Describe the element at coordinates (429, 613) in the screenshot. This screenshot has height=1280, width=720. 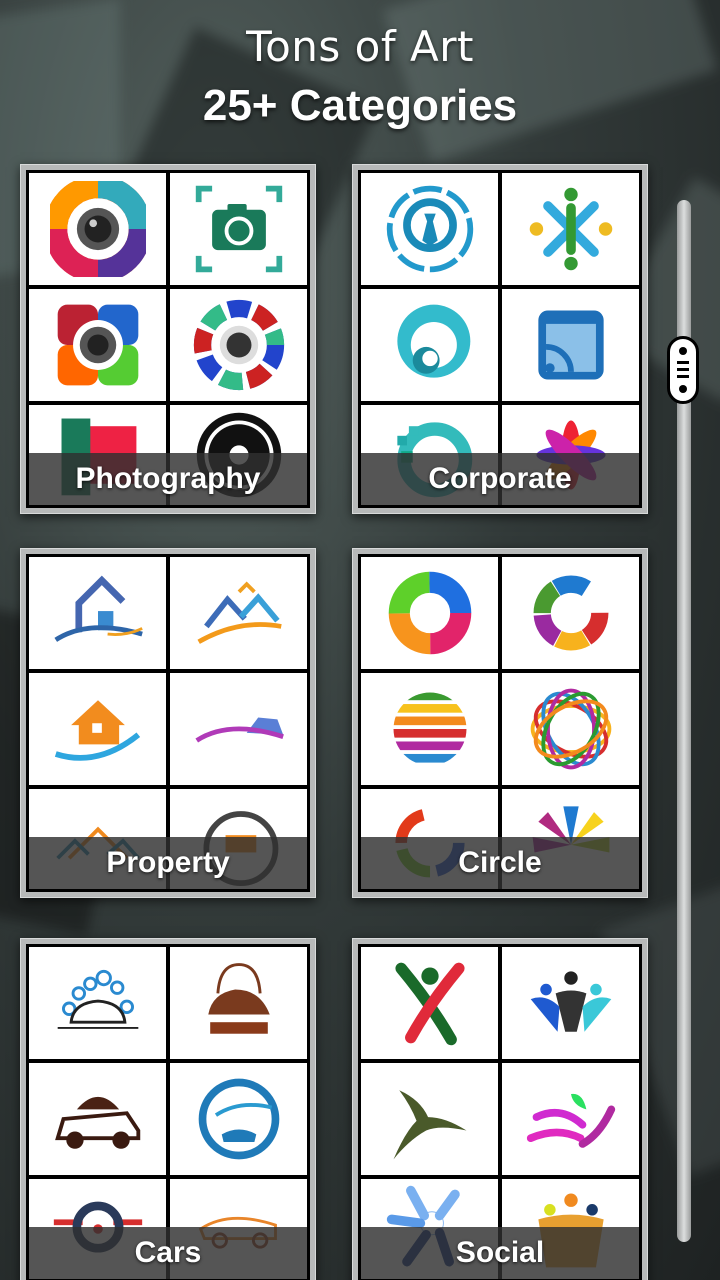
I see `rainbow-ring-icon` at that location.